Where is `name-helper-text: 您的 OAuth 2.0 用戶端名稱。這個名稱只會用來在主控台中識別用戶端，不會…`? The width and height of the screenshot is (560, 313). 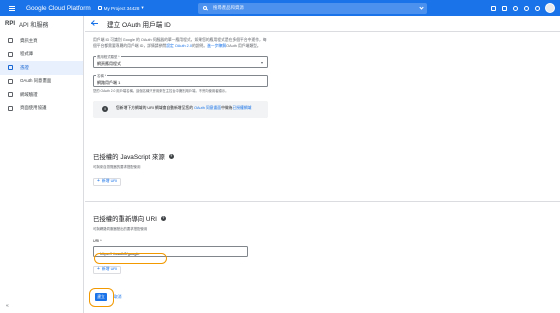
name-helper-text: 您的 OAuth 2.0 用戶端名稱。這個名稱只會用來在主控台中識別用戶端，不會… is located at coordinates (161, 91).